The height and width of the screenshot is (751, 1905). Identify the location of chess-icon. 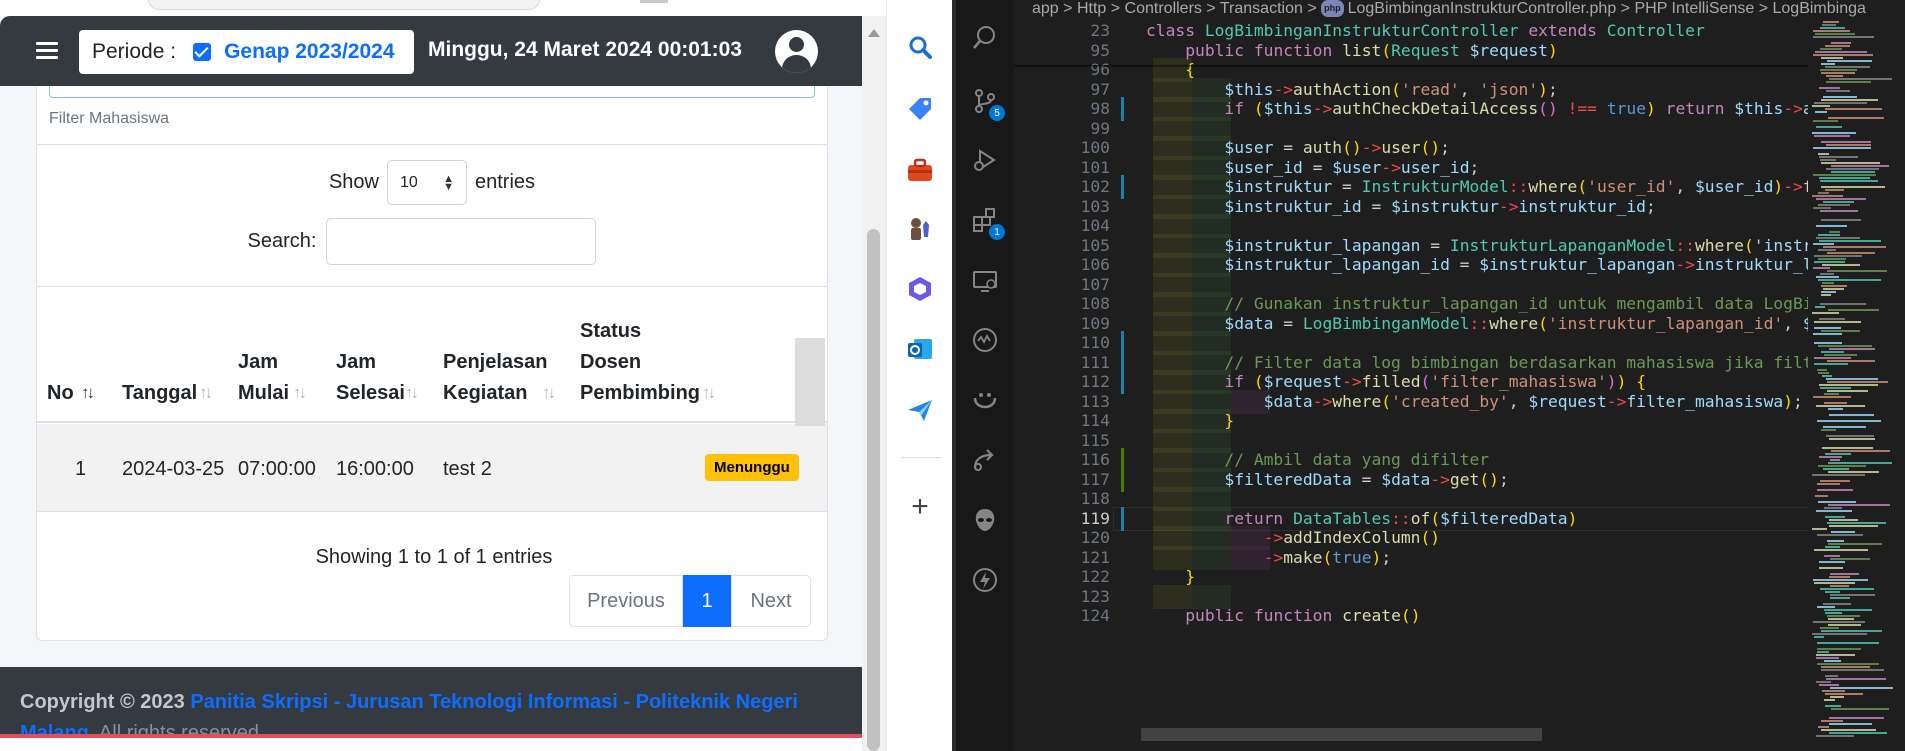
(920, 229).